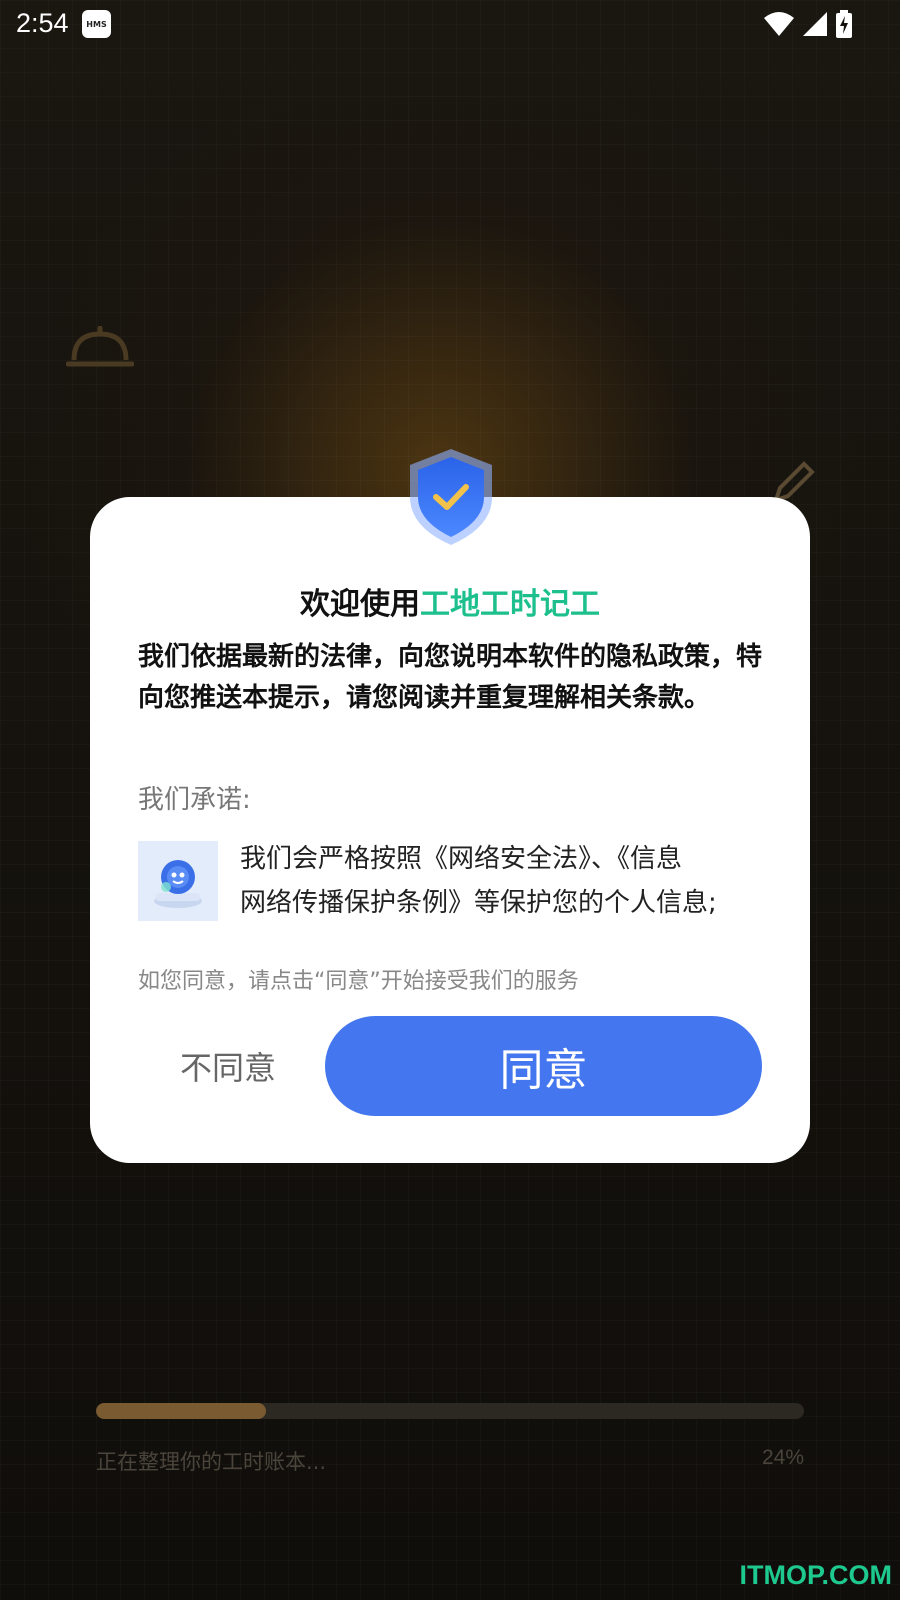  I want to click on promise-item: 我们会严格按照《网络安全法》、《信息 网络传播保护条例》等保护您的个人信息;, so click(453, 883).